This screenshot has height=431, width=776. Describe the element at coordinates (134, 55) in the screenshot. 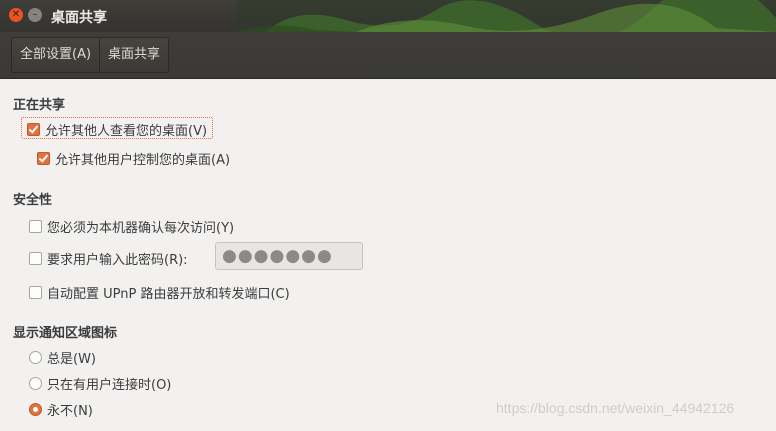

I see `desktop-sharing-crumb: 桌面共享` at that location.